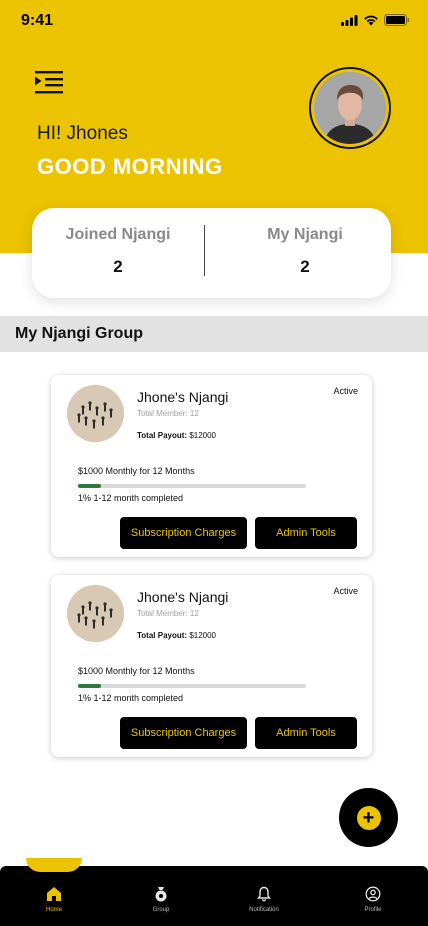 The height and width of the screenshot is (926, 428). I want to click on status-icons, so click(375, 20).